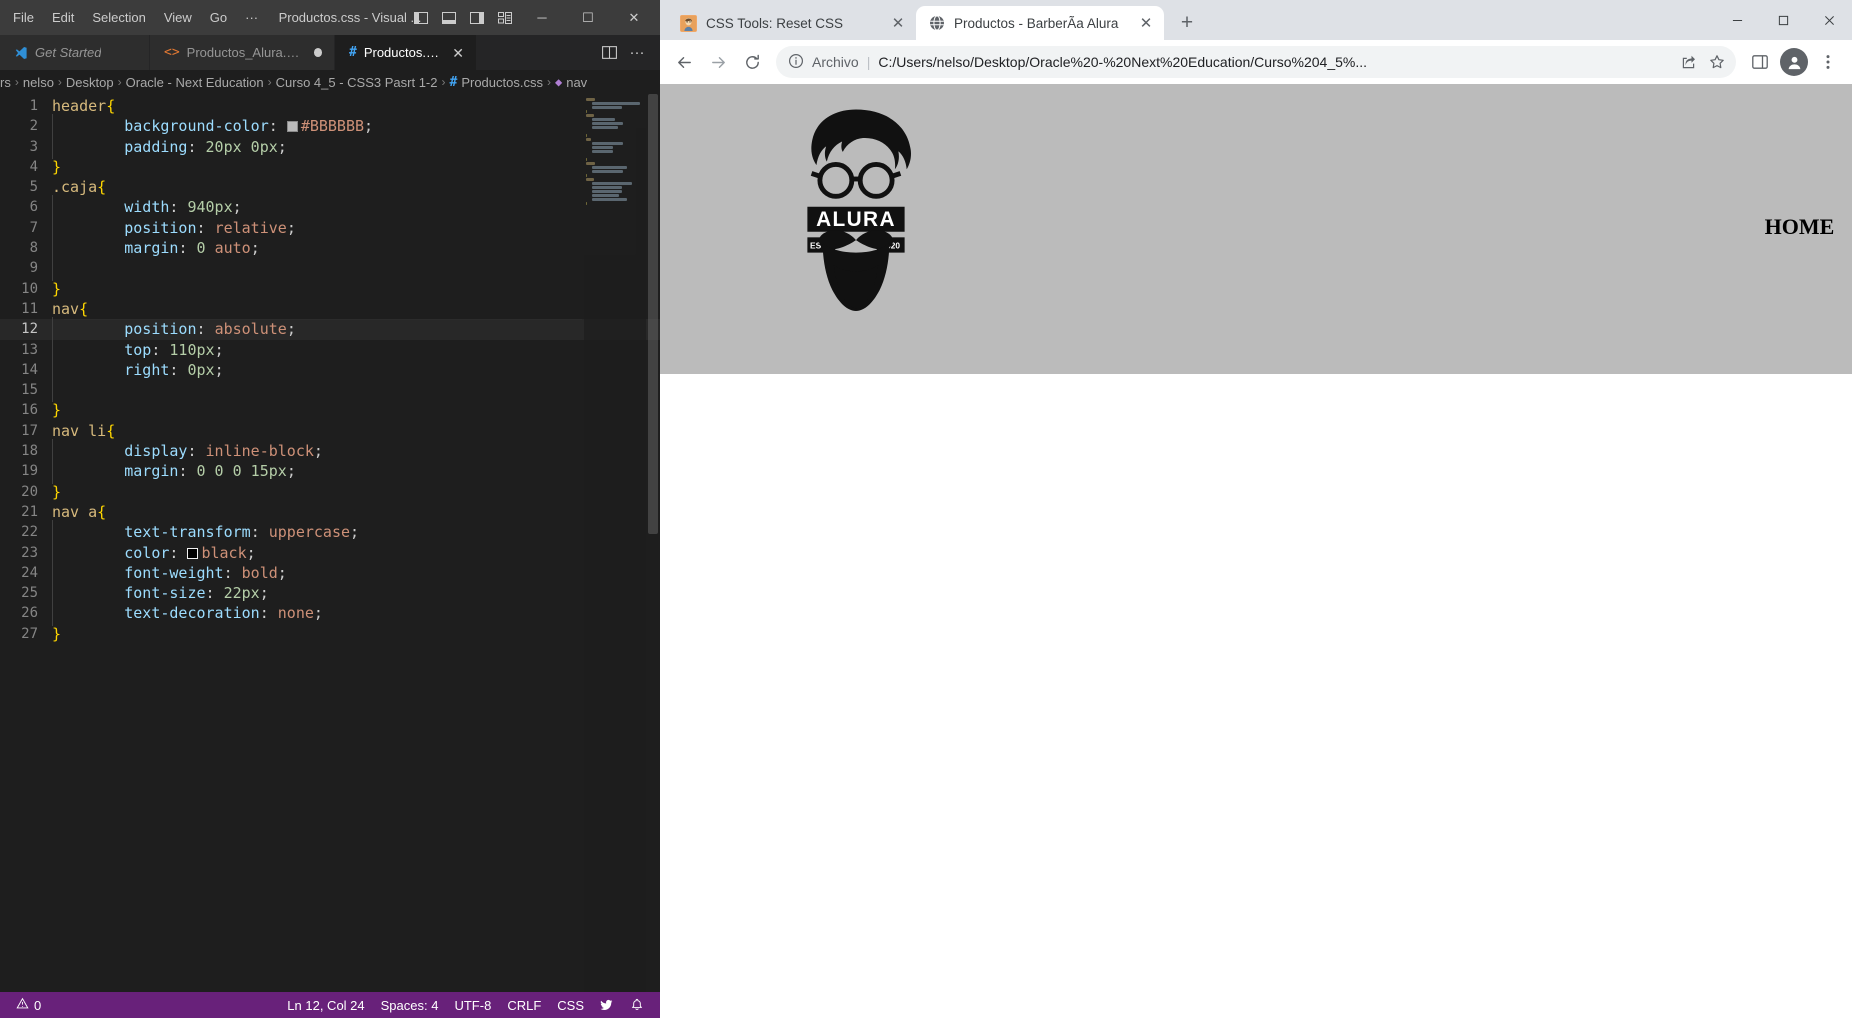  Describe the element at coordinates (156, 451) in the screenshot. I see `code-token: display` at that location.